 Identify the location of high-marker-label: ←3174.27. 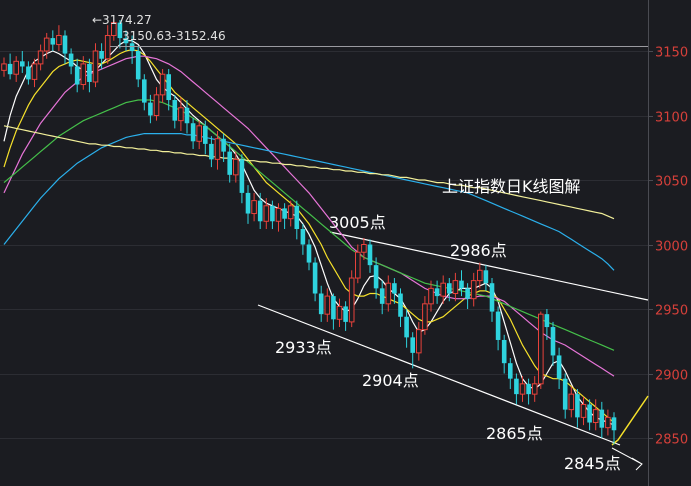
(122, 20).